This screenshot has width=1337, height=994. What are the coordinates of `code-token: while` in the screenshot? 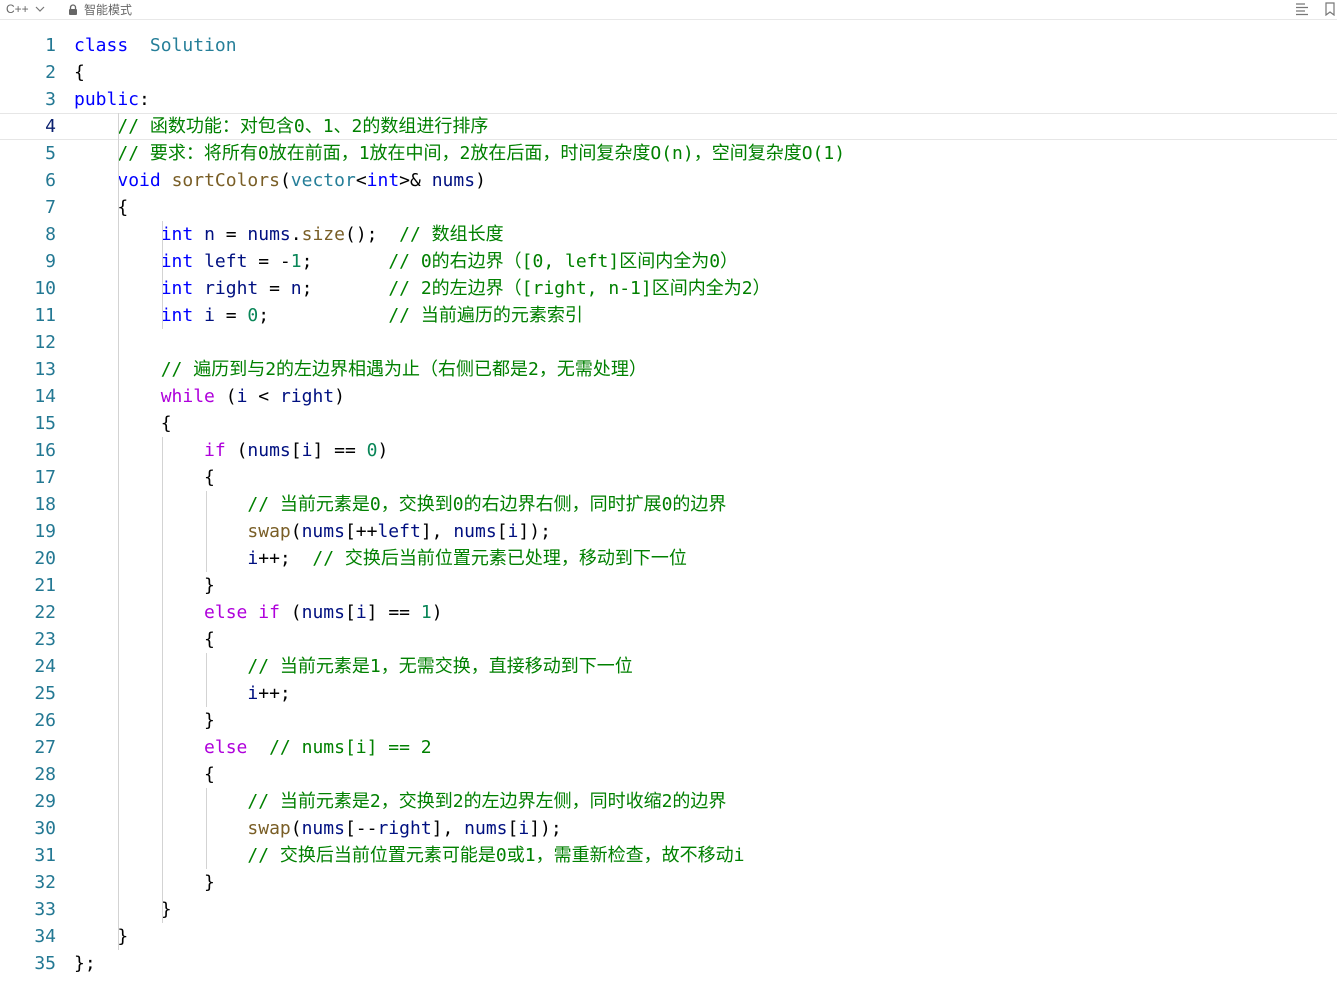 It's located at (187, 396).